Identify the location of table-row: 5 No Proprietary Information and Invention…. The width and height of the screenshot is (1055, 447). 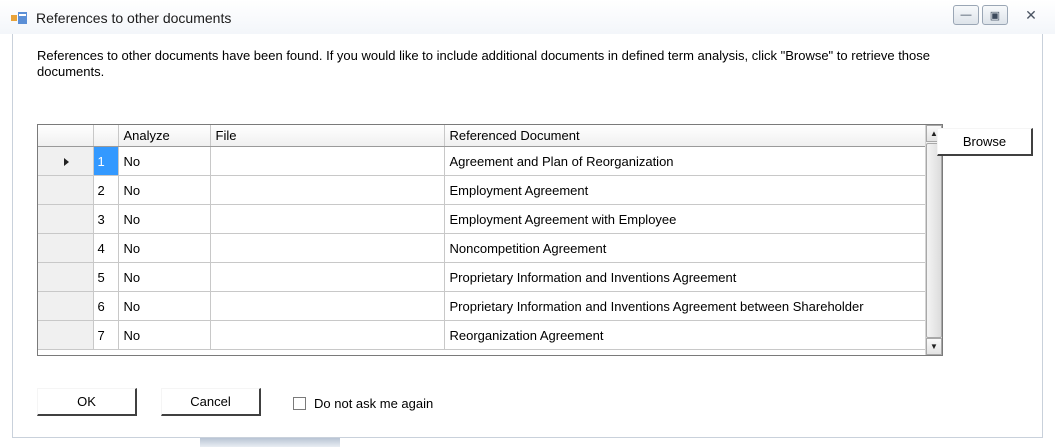
(482, 277).